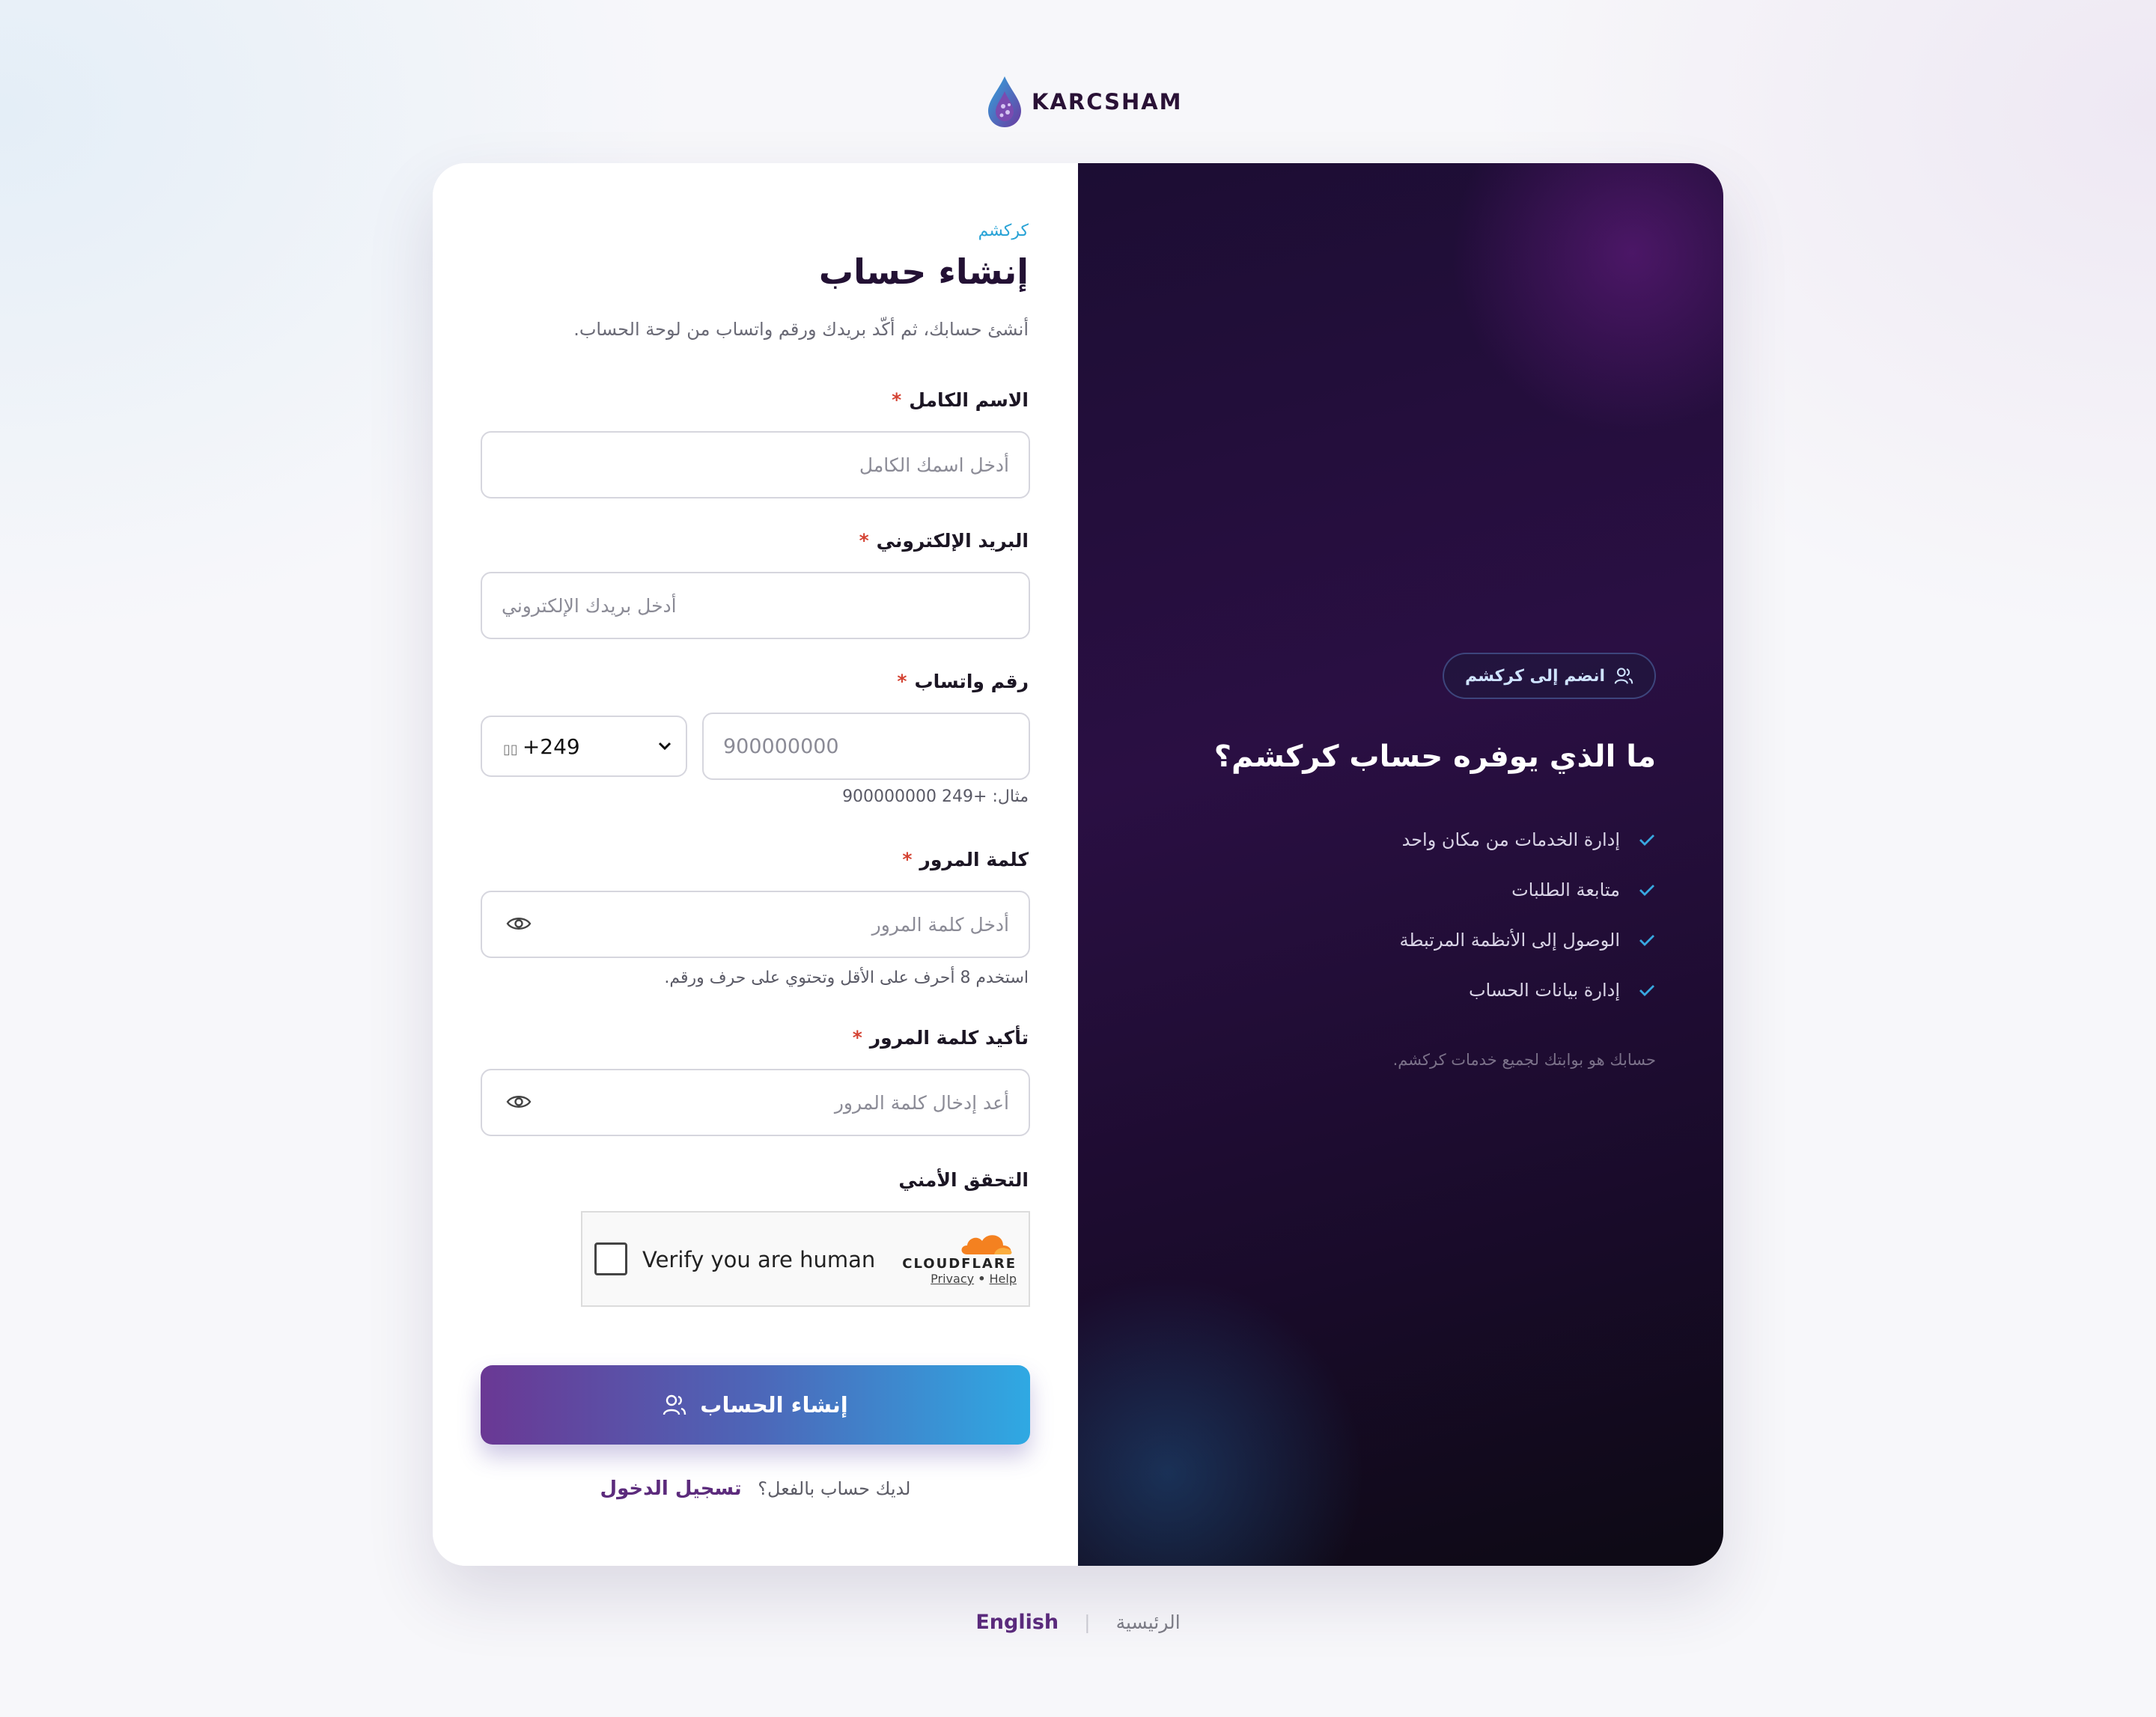 This screenshot has height=1717, width=2156. What do you see at coordinates (1107, 102) in the screenshot?
I see `brand-logo-text: KARCSHAM` at bounding box center [1107, 102].